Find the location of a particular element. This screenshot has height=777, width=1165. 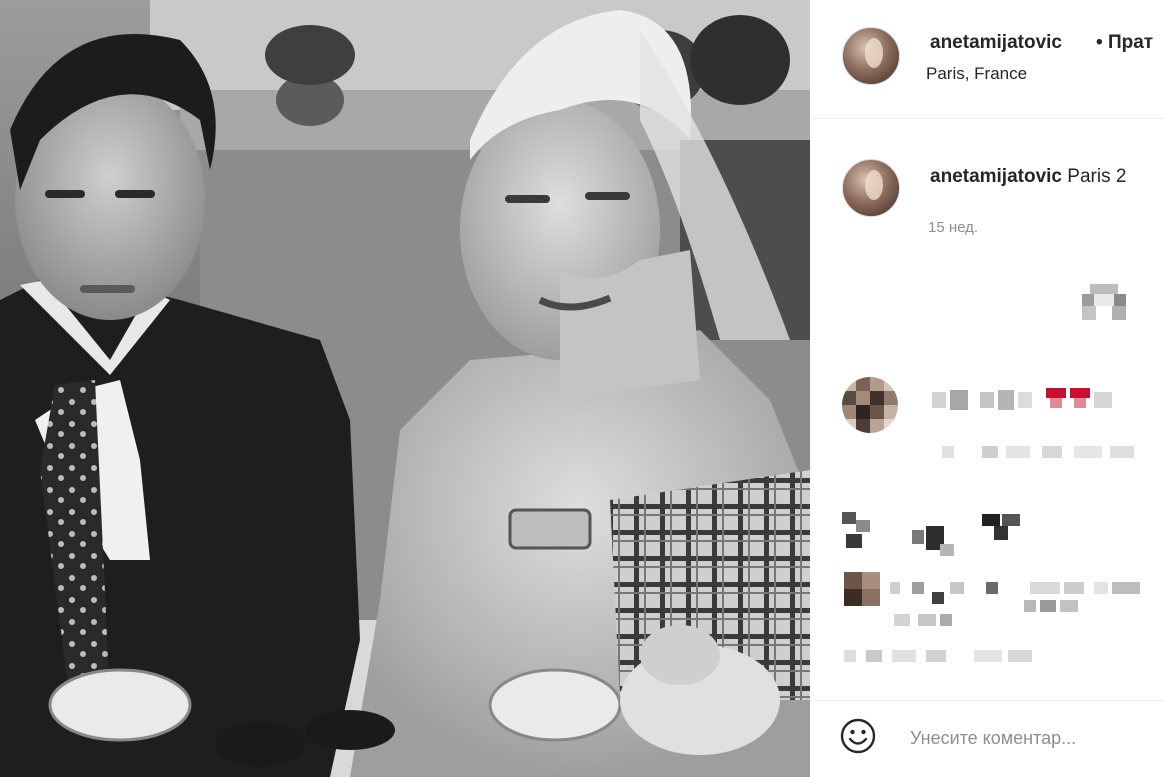

censored-reply-text is located at coordinates (1027, 603).